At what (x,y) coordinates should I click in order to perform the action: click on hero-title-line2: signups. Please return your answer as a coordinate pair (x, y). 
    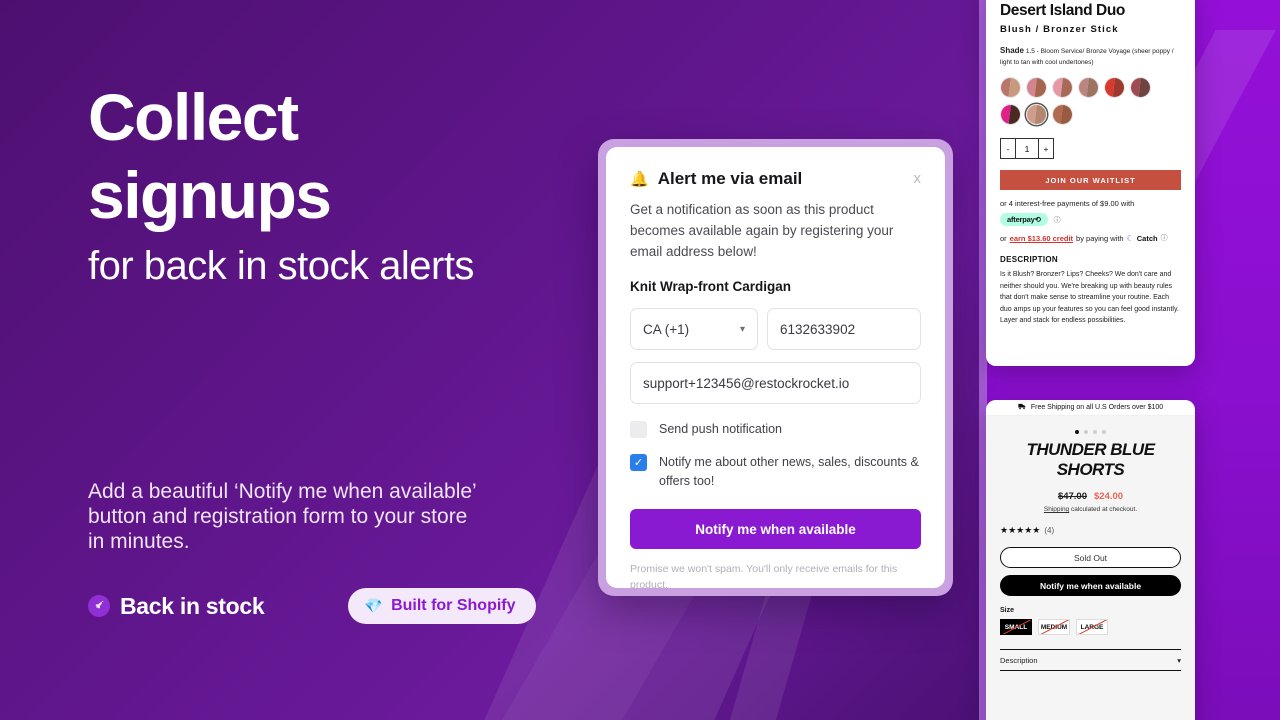
    Looking at the image, I should click on (210, 195).